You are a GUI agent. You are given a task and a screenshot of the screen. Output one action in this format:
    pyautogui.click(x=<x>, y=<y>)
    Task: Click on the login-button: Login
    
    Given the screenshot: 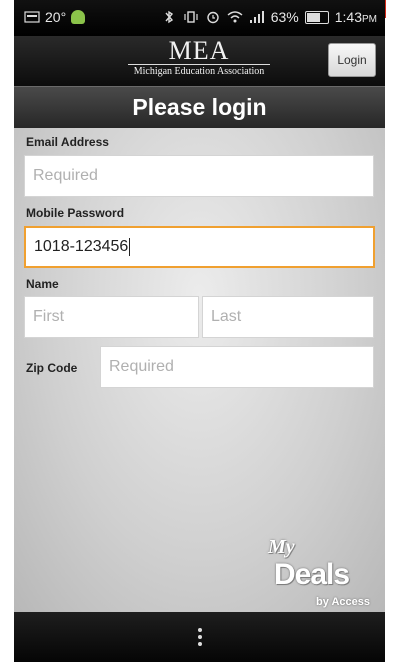 What is the action you would take?
    pyautogui.click(x=352, y=60)
    